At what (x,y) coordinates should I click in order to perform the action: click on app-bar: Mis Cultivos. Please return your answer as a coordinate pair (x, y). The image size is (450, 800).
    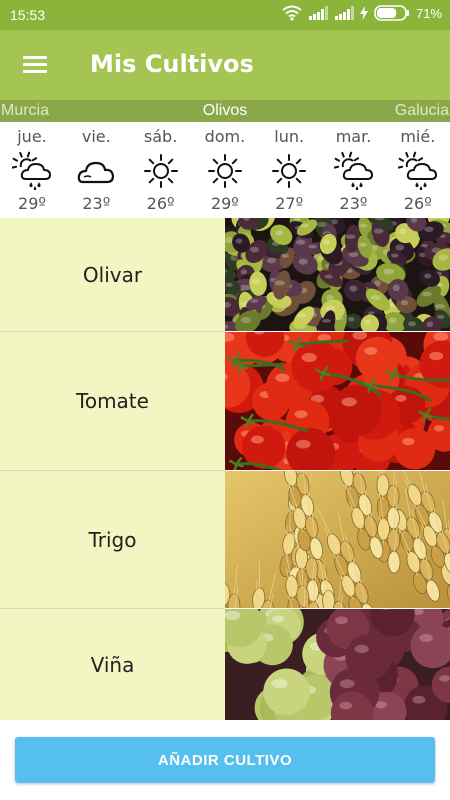
    Looking at the image, I should click on (225, 65).